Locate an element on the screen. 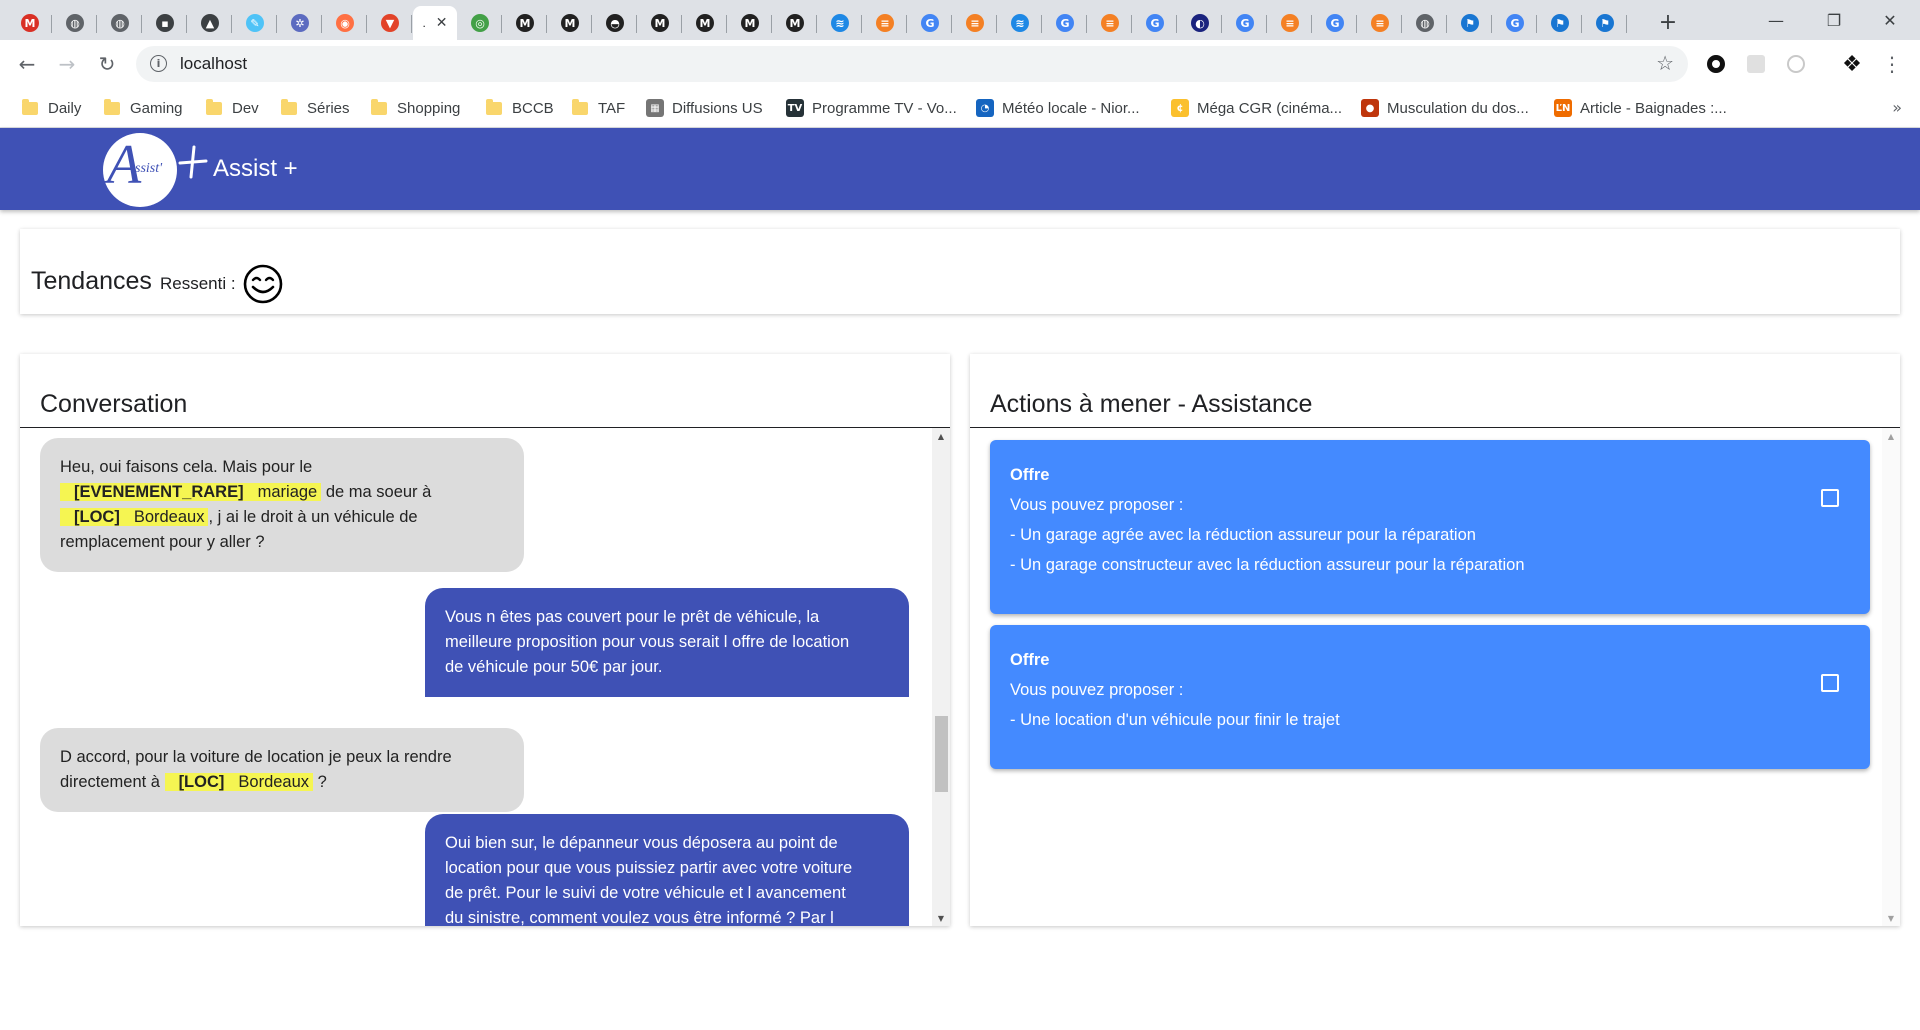 The width and height of the screenshot is (1920, 1030). tool-icon: ✎ is located at coordinates (255, 23).